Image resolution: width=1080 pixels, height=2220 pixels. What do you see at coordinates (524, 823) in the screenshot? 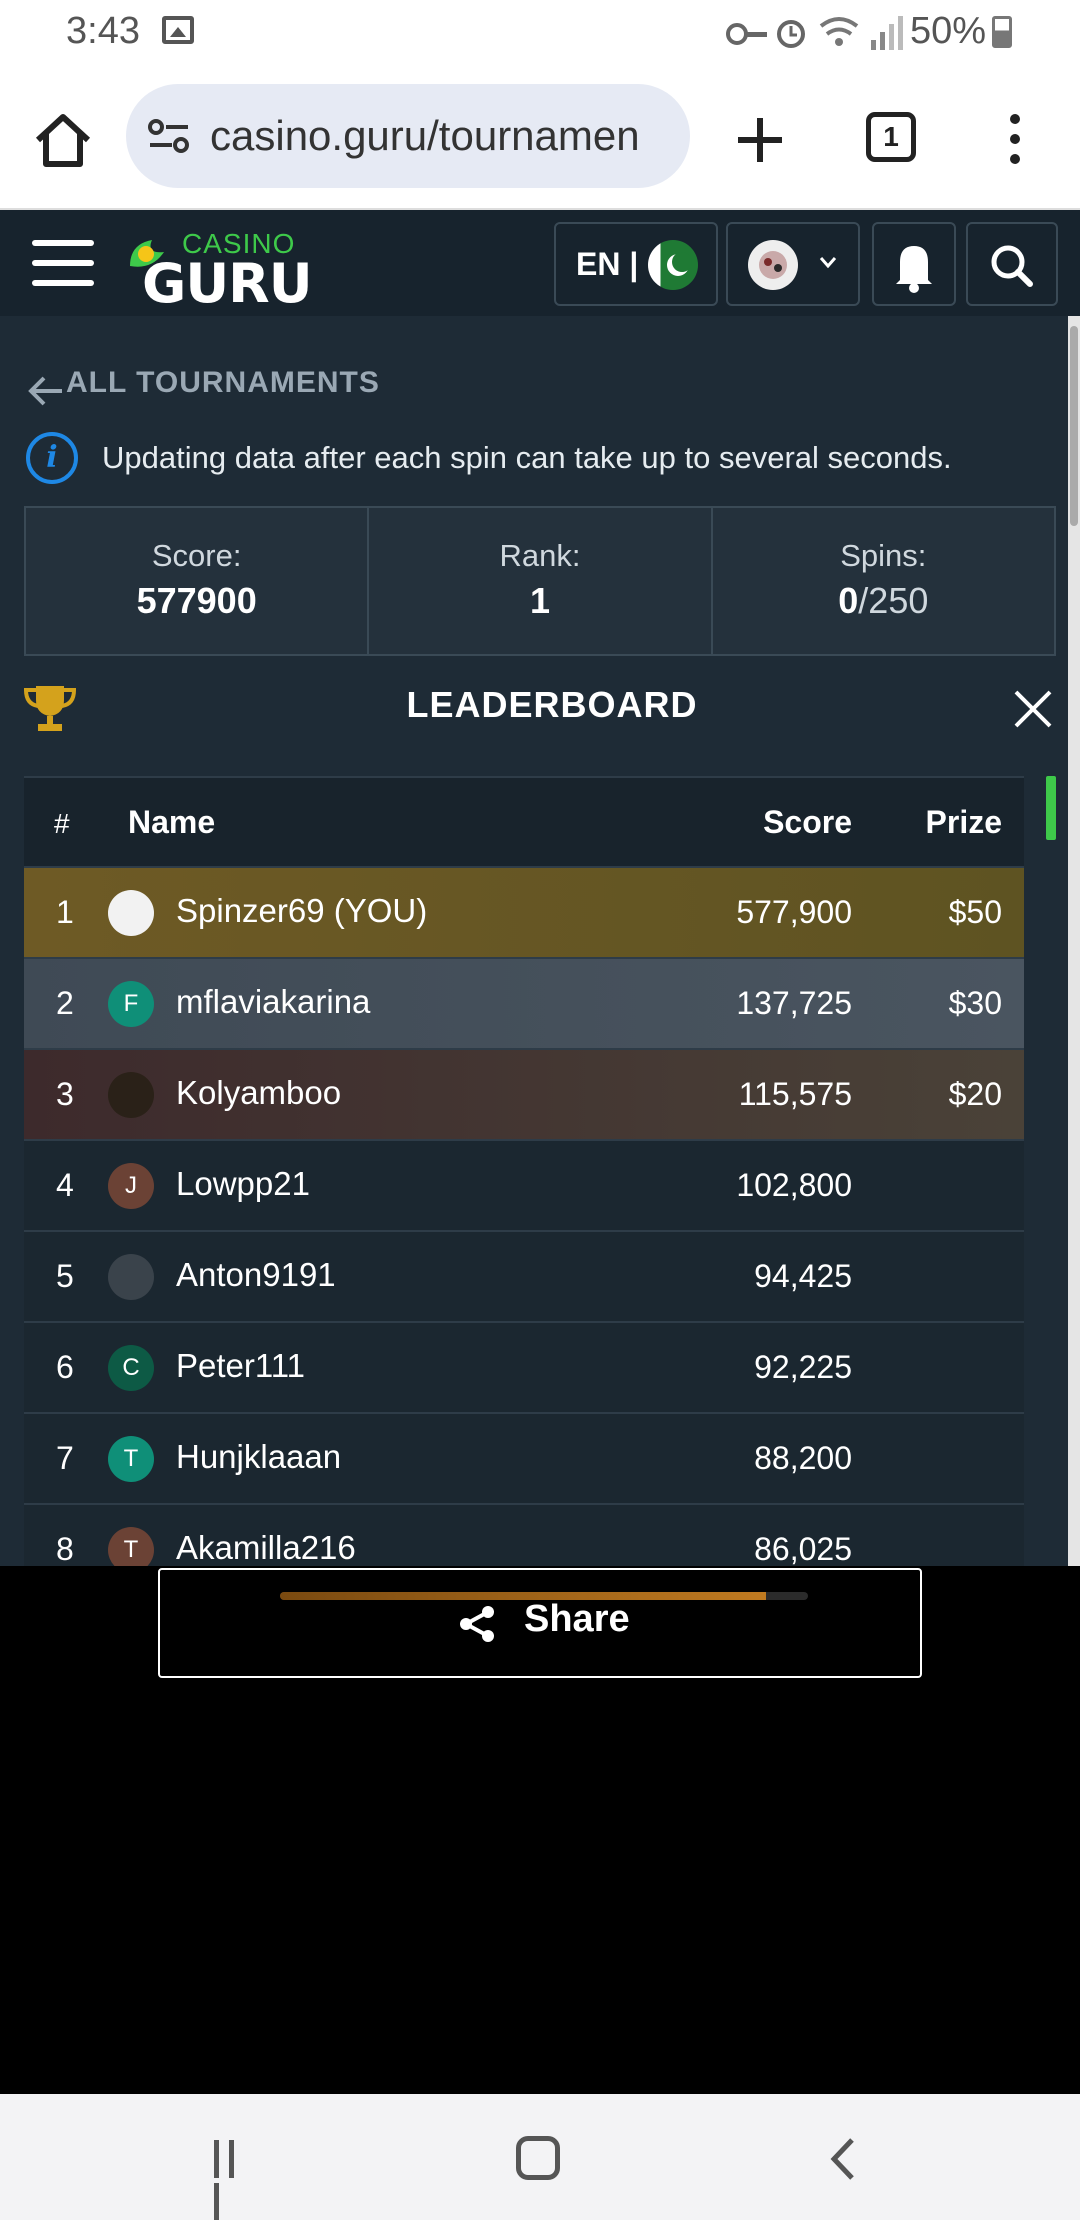
I see `leaderboard-header-row: # Name Score Prize` at bounding box center [524, 823].